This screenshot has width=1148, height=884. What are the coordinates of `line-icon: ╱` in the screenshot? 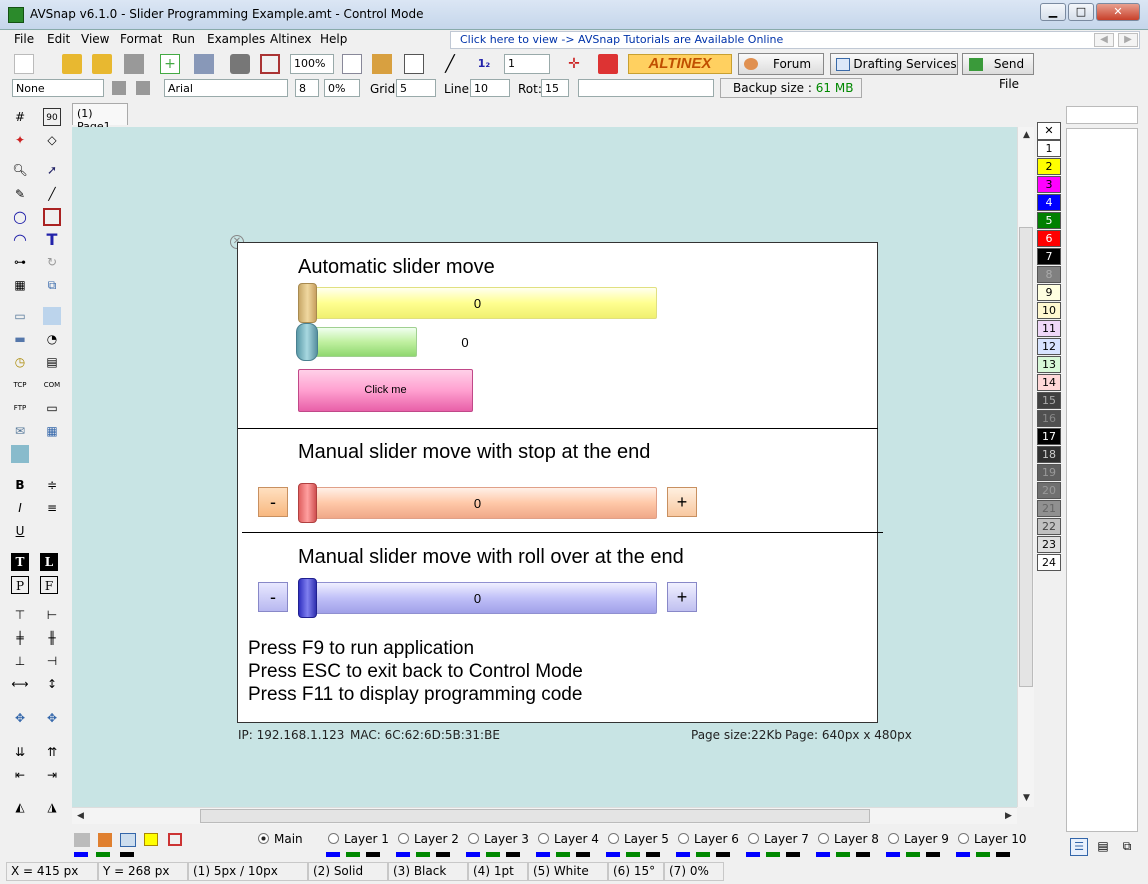 It's located at (52, 194).